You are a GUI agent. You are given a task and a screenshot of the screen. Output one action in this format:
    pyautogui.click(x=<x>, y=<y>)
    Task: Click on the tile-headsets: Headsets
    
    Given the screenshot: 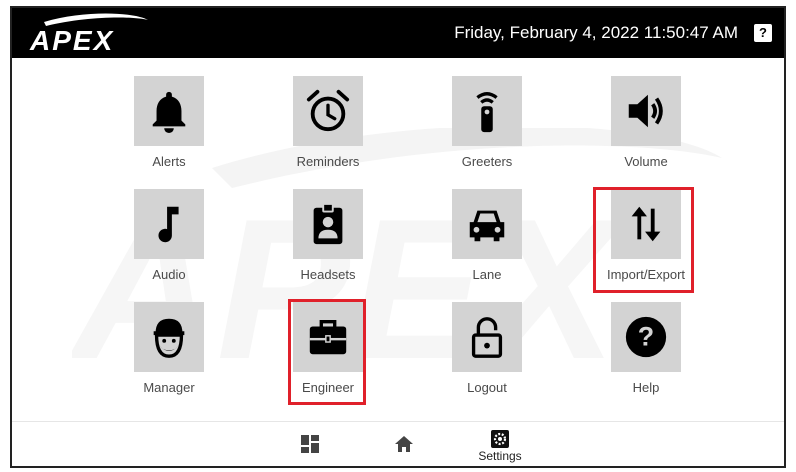 What is the action you would take?
    pyautogui.click(x=328, y=236)
    